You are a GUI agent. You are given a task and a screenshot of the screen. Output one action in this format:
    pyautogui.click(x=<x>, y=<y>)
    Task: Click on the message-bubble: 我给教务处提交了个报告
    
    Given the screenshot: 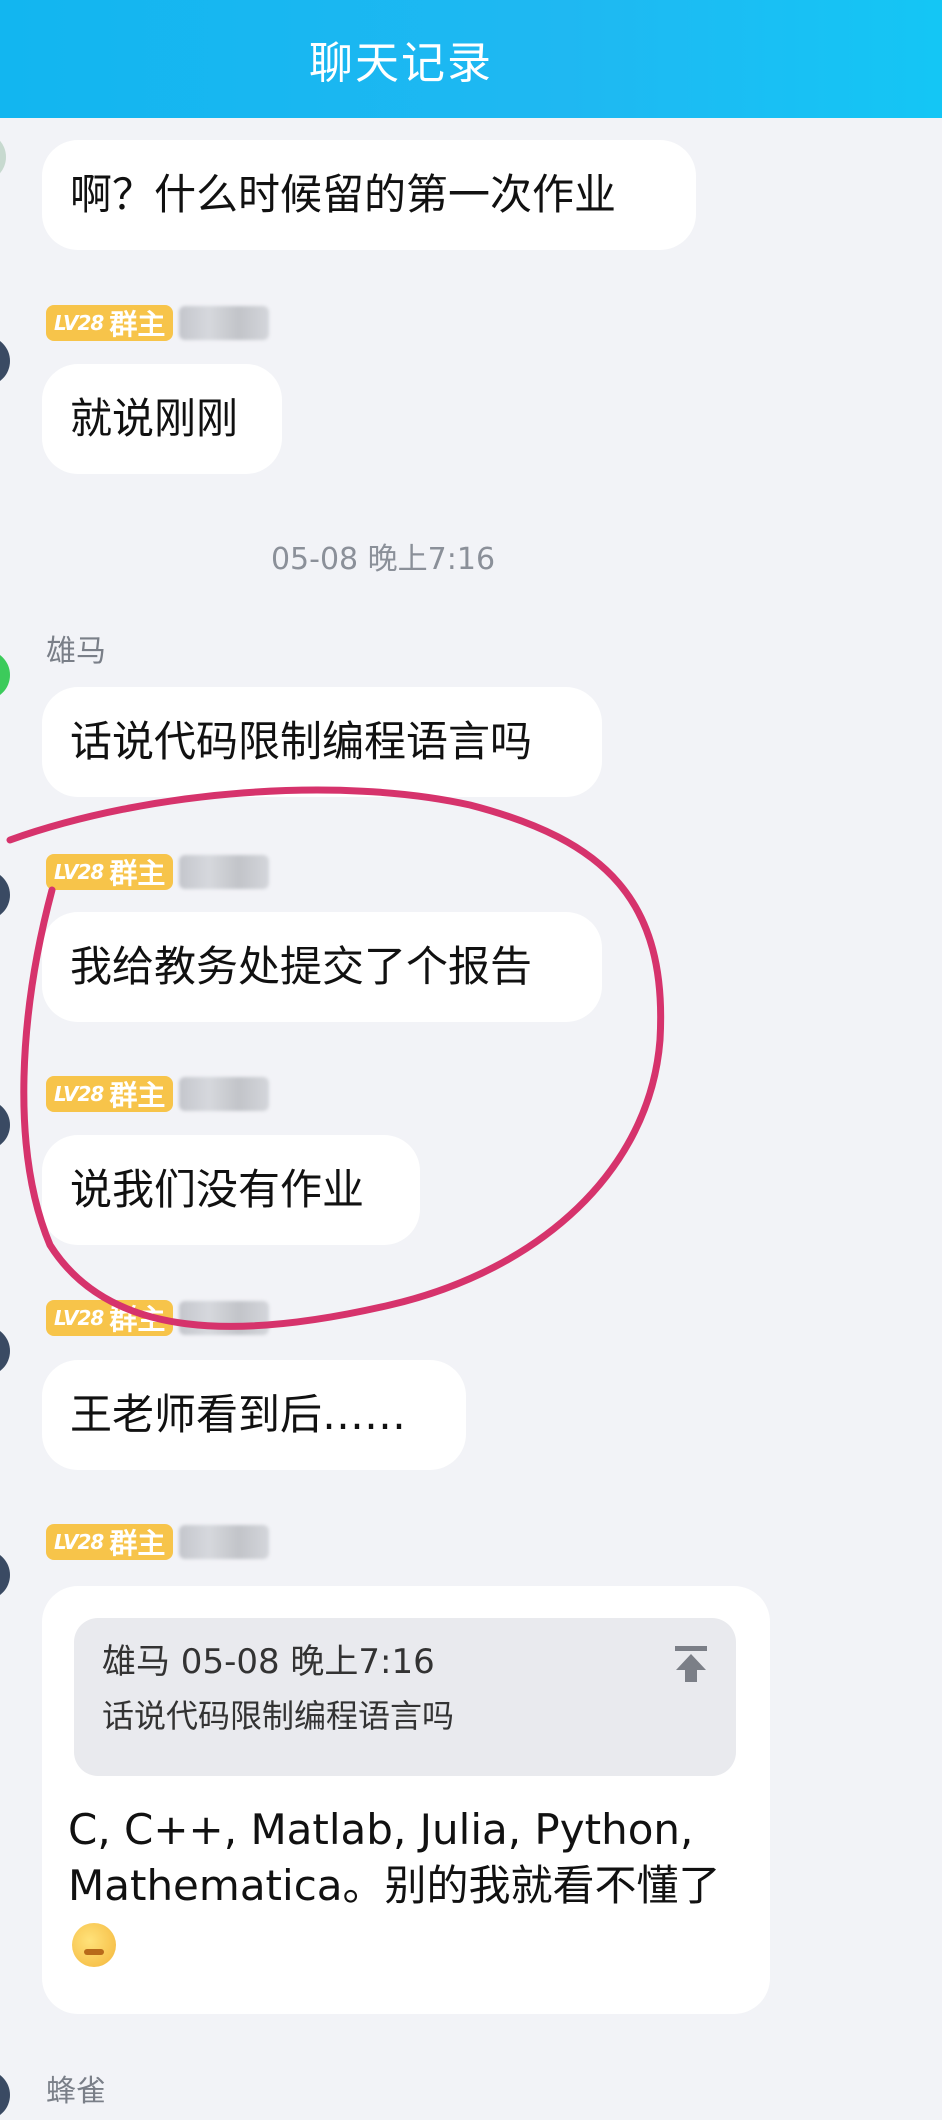 What is the action you would take?
    pyautogui.click(x=322, y=967)
    